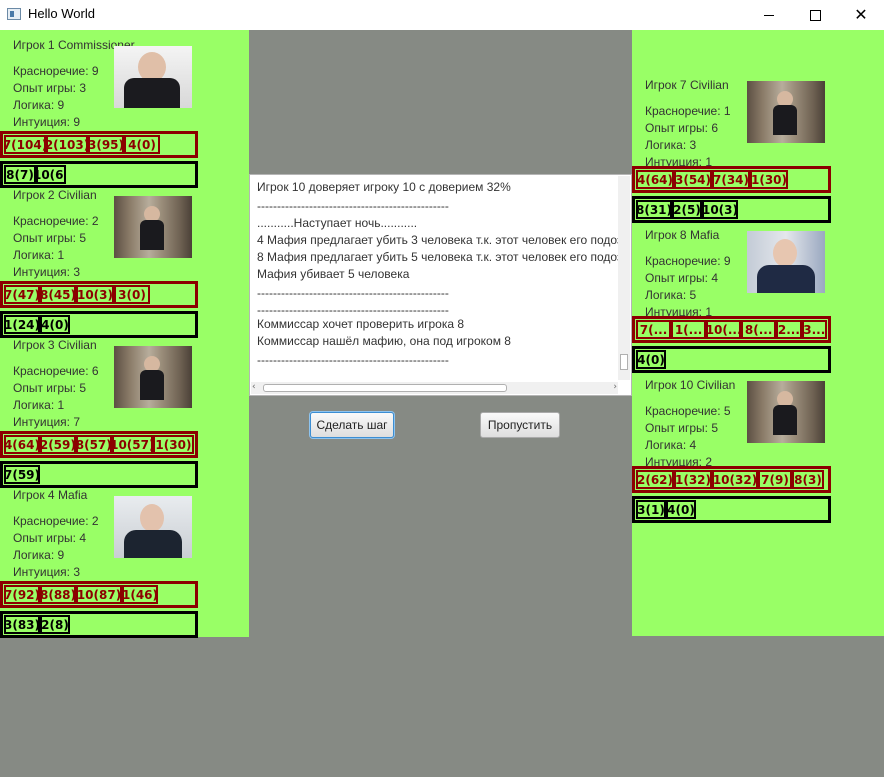  Describe the element at coordinates (50, 495) in the screenshot. I see `player-name: Игрок 4 Mafia` at that location.